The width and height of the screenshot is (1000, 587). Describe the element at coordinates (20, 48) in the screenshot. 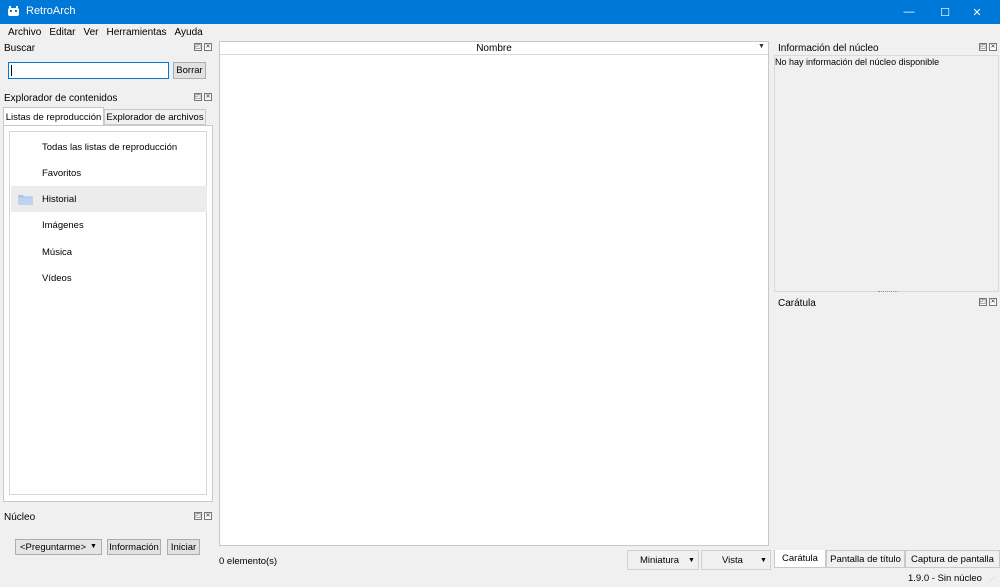

I see `search-panel-title: Buscar` at that location.